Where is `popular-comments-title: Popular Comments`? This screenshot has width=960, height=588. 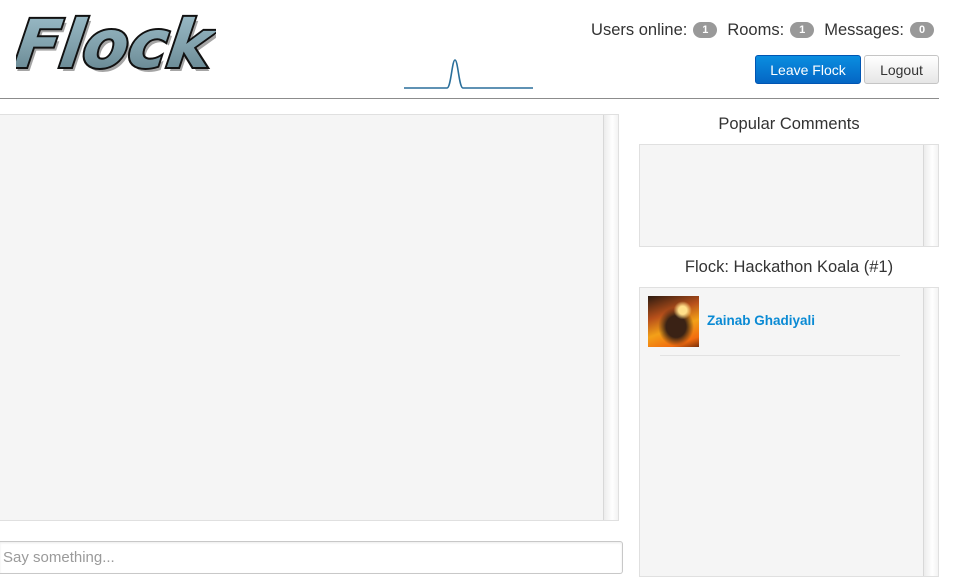
popular-comments-title: Popular Comments is located at coordinates (789, 124).